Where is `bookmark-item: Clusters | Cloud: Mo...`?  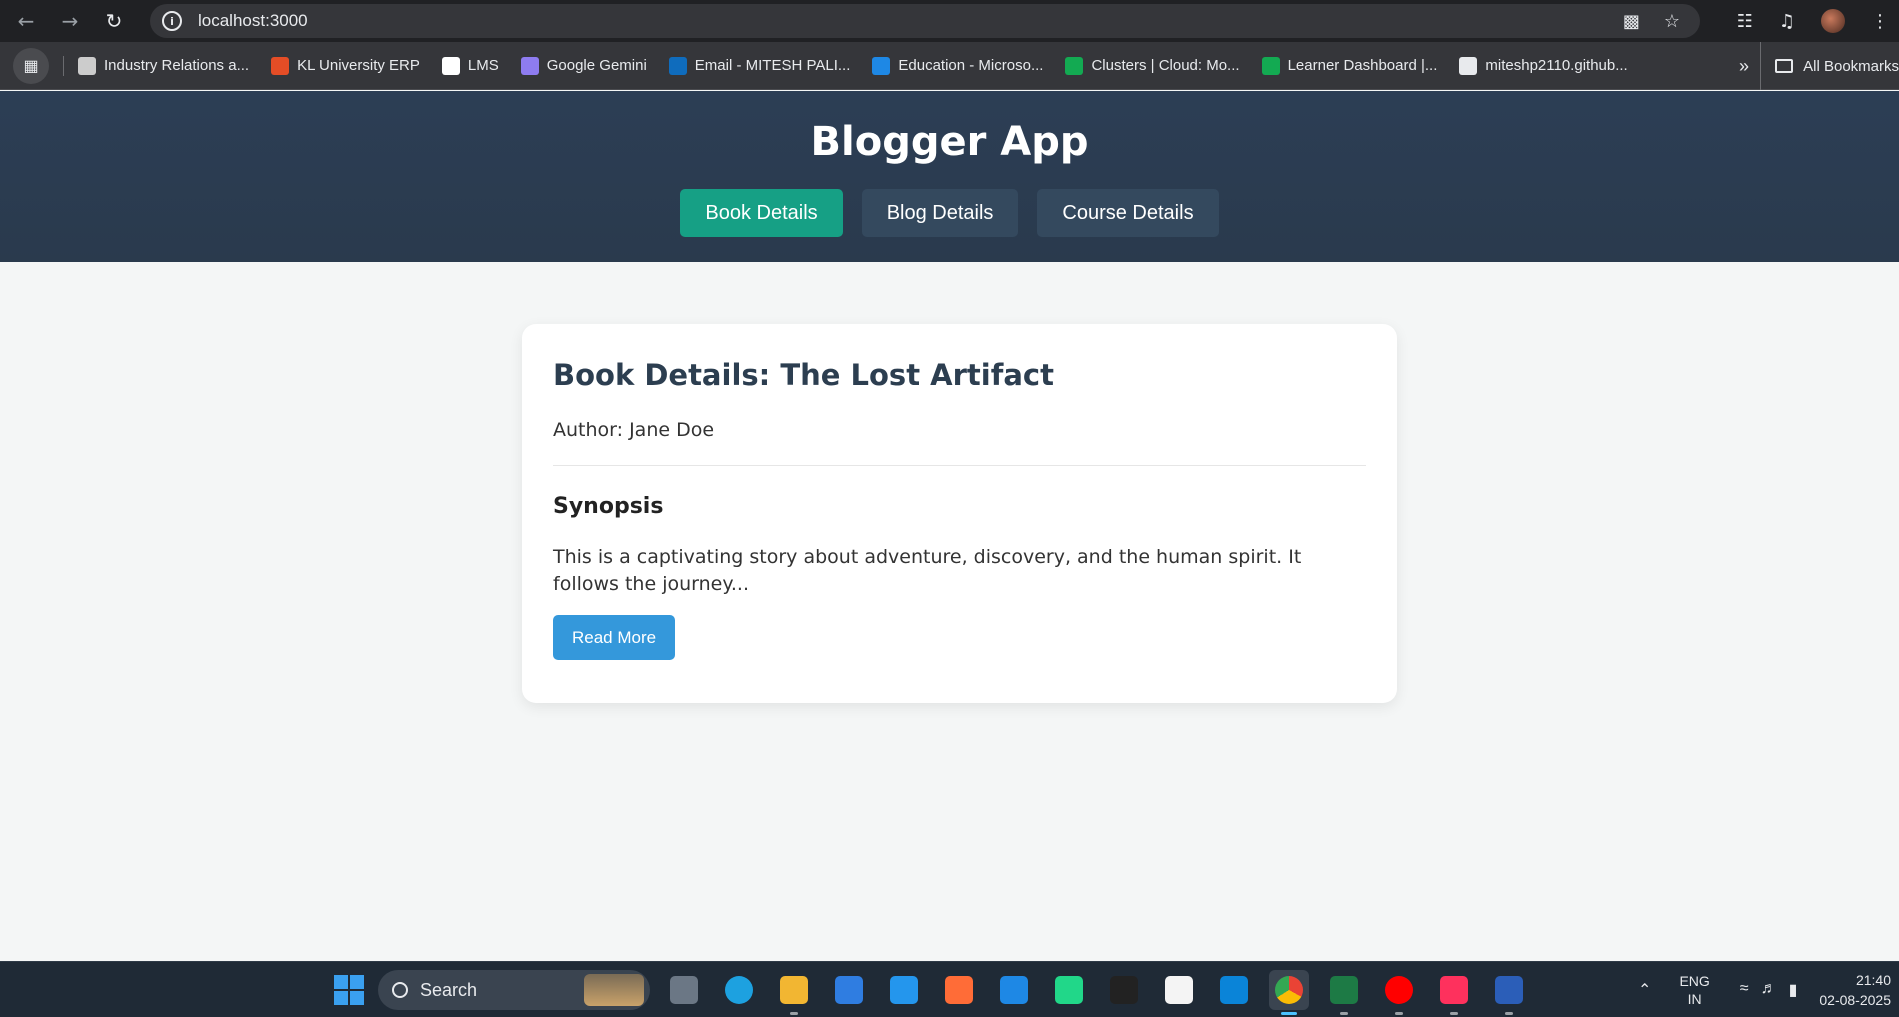 bookmark-item: Clusters | Cloud: Mo... is located at coordinates (1152, 65).